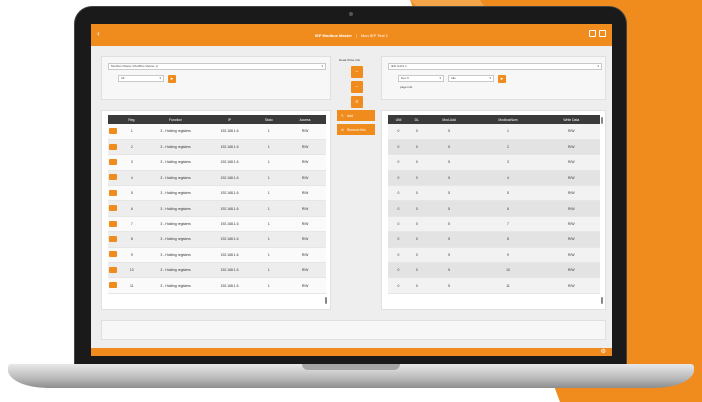 This screenshot has height=402, width=702. What do you see at coordinates (268, 119) in the screenshot?
I see `column-header: Stato` at bounding box center [268, 119].